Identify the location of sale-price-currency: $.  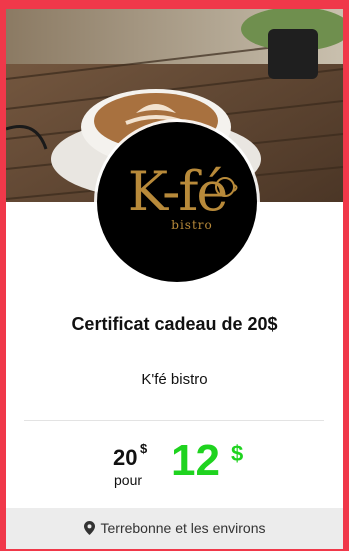
(237, 453).